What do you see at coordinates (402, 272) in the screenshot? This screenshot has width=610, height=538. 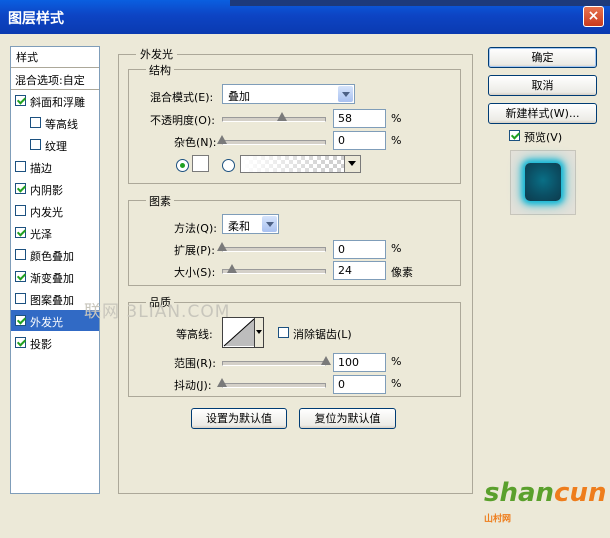 I see `size-unit: 像素` at bounding box center [402, 272].